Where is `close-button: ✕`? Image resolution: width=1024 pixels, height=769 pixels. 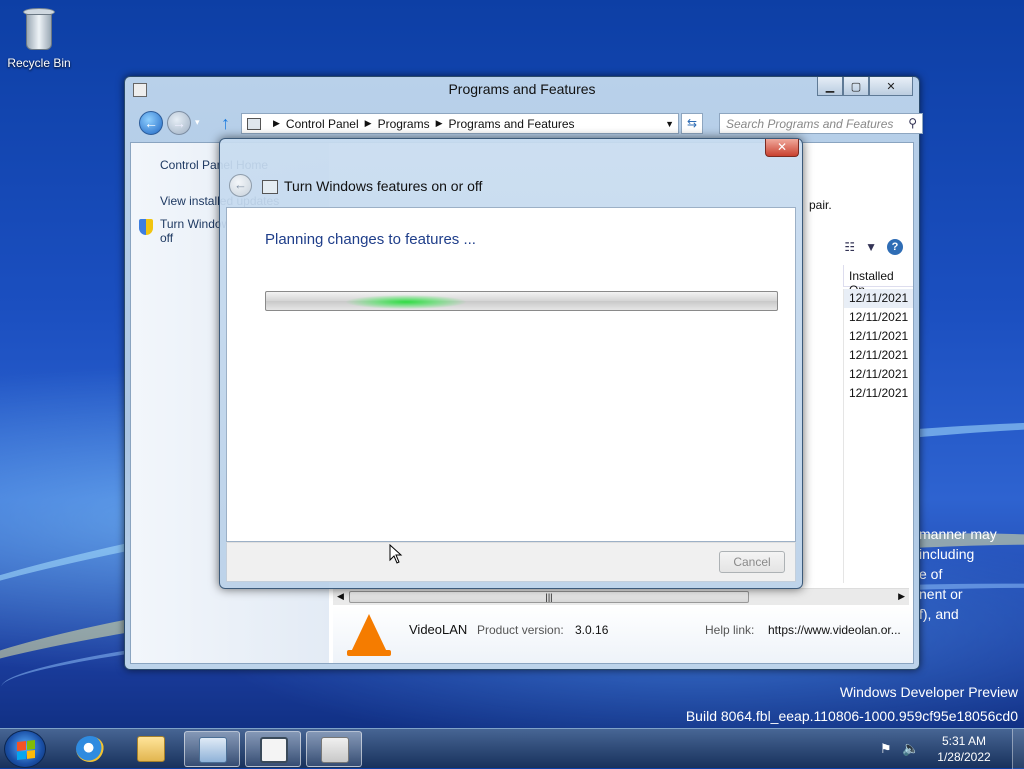
close-button: ✕ is located at coordinates (891, 86).